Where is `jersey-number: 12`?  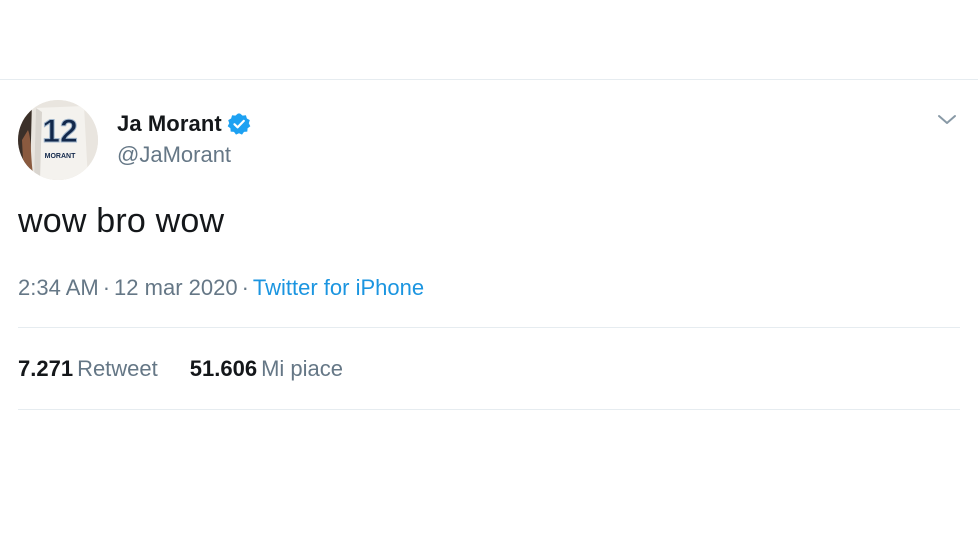
jersey-number: 12 is located at coordinates (60, 131).